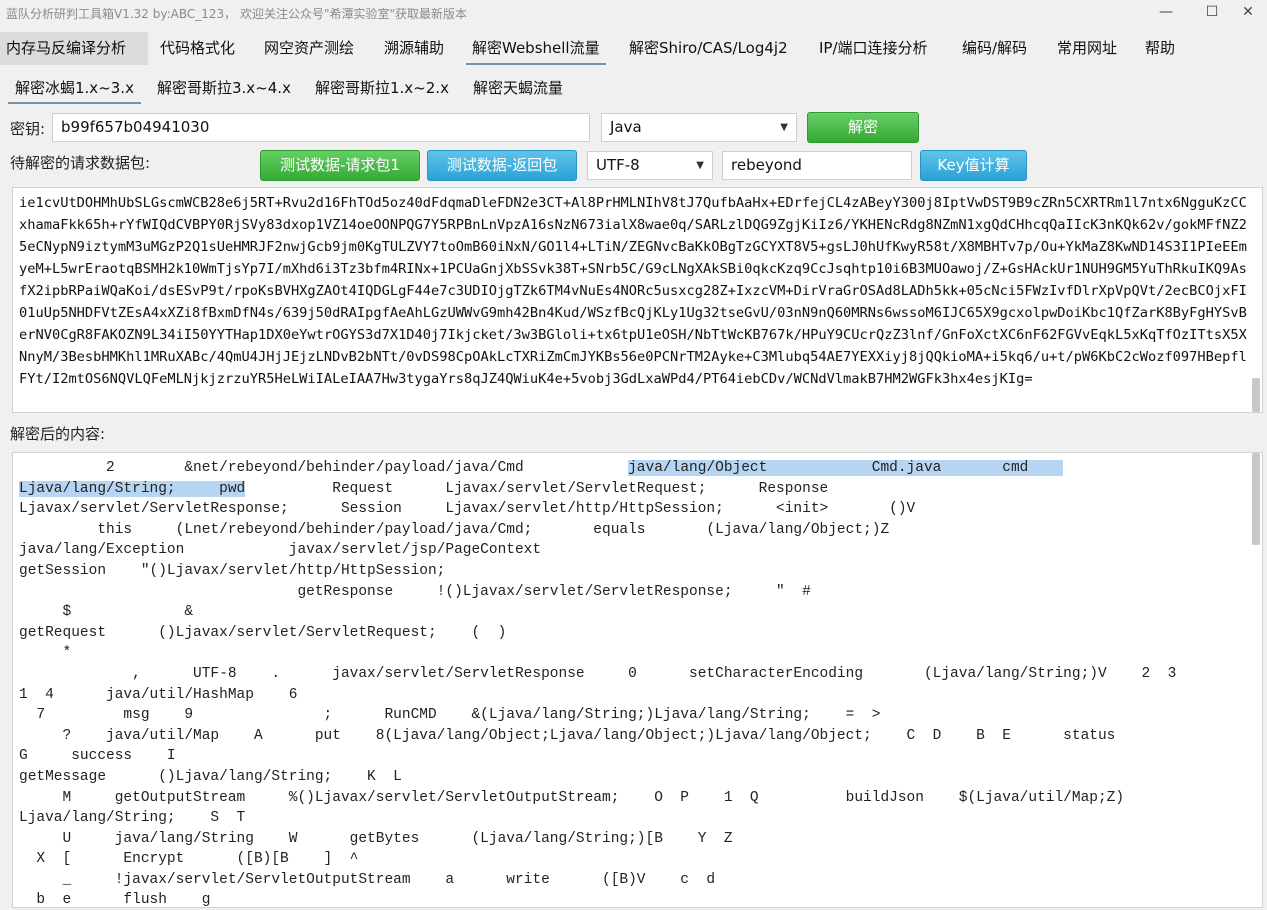 This screenshot has height=910, width=1267. I want to click on selected-text: Ljava/lang/String; pwd, so click(132, 488).